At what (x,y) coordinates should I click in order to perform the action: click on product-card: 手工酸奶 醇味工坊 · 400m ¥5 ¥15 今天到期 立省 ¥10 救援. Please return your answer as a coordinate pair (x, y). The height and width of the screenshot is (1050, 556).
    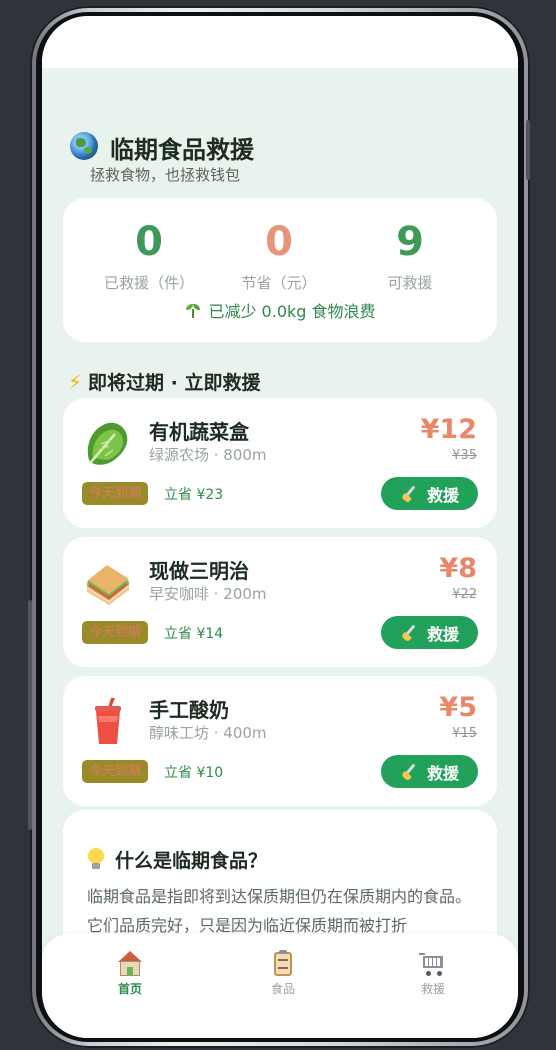
    Looking at the image, I should click on (280, 741).